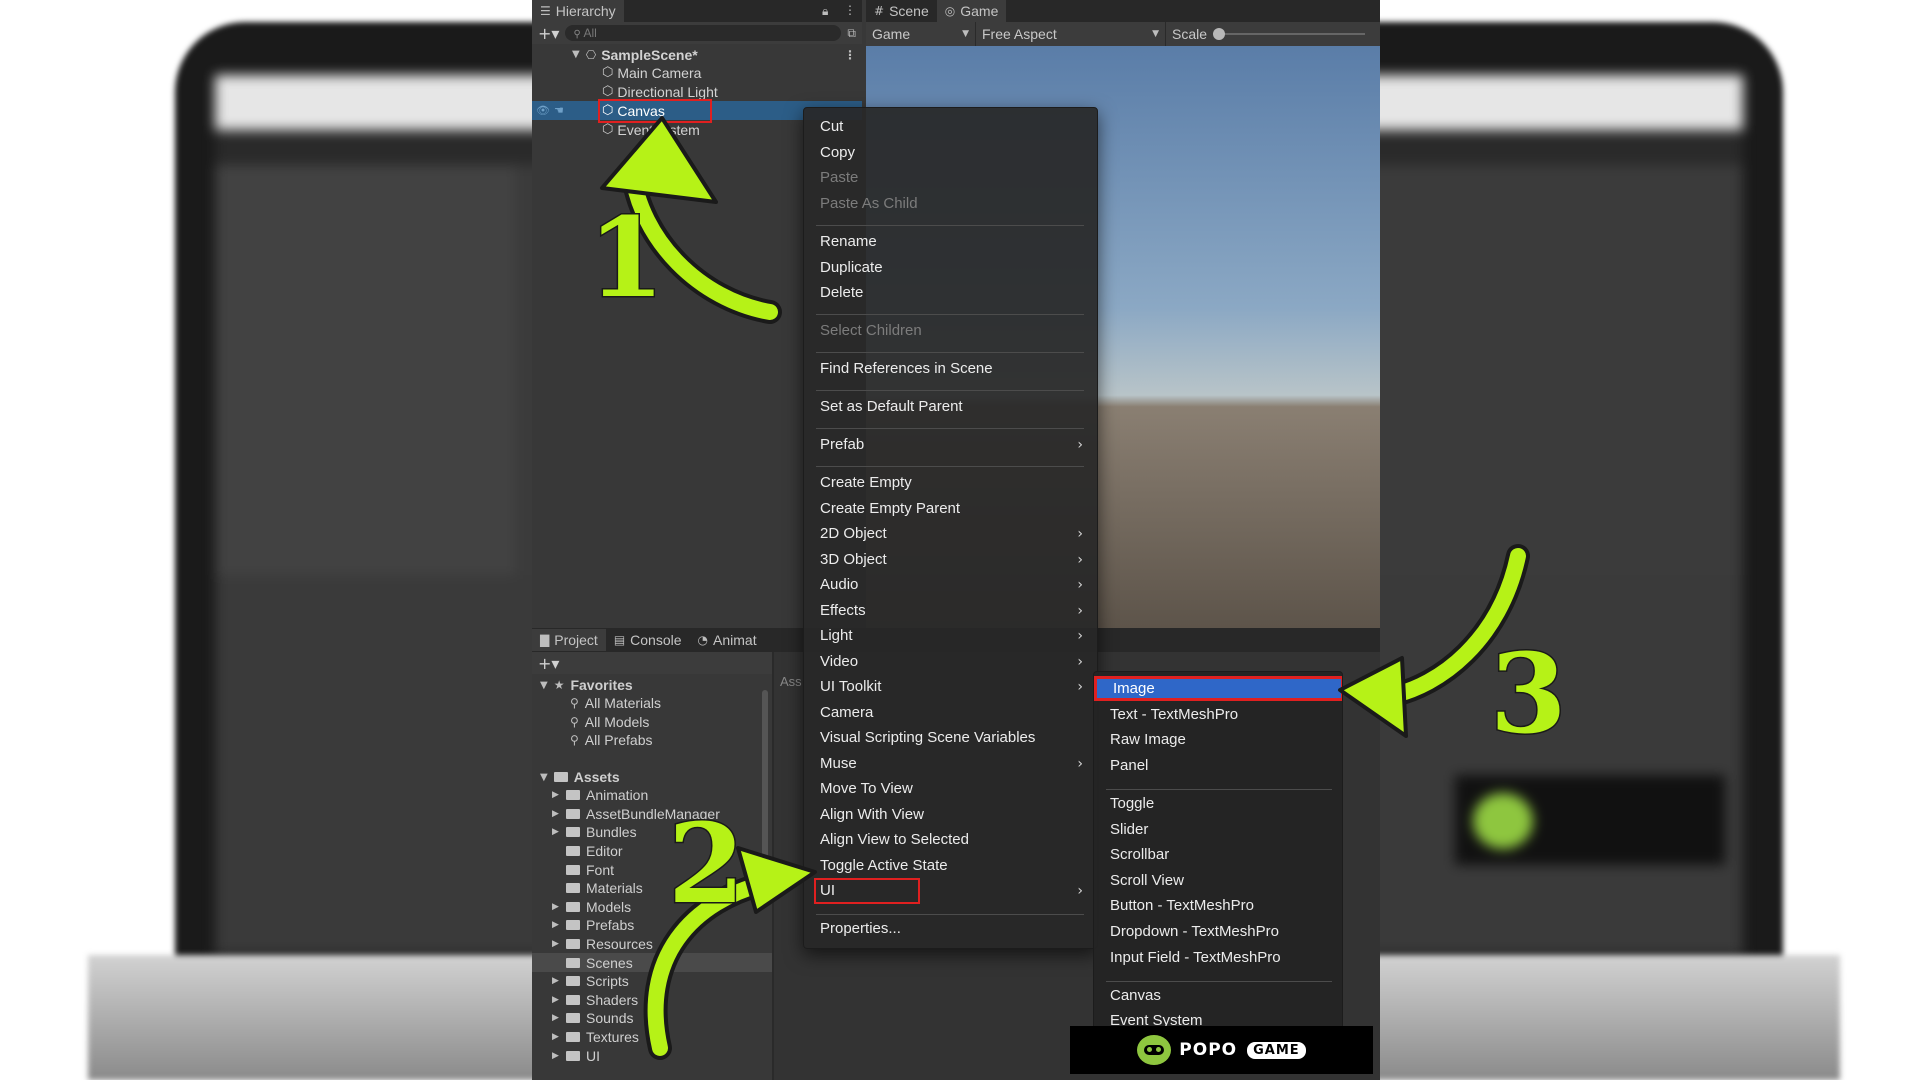  I want to click on asset-folder-row: ▶ AssetBundleManager, so click(652, 814).